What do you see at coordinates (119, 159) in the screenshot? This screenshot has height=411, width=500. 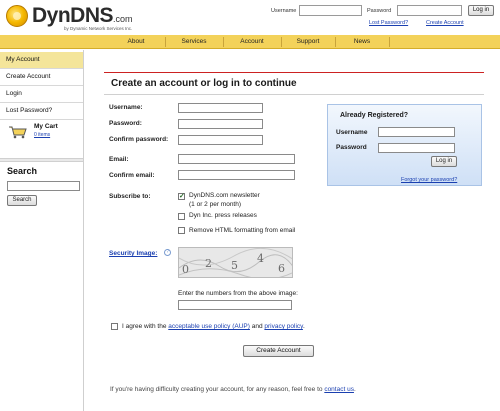 I see `email-label: Email:` at bounding box center [119, 159].